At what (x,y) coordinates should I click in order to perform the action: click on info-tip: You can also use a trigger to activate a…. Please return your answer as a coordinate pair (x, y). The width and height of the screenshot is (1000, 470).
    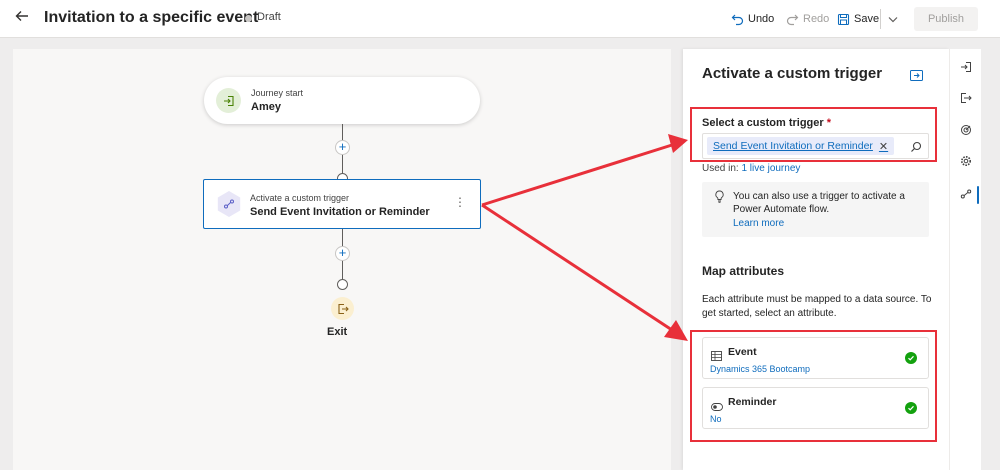
    Looking at the image, I should click on (815, 209).